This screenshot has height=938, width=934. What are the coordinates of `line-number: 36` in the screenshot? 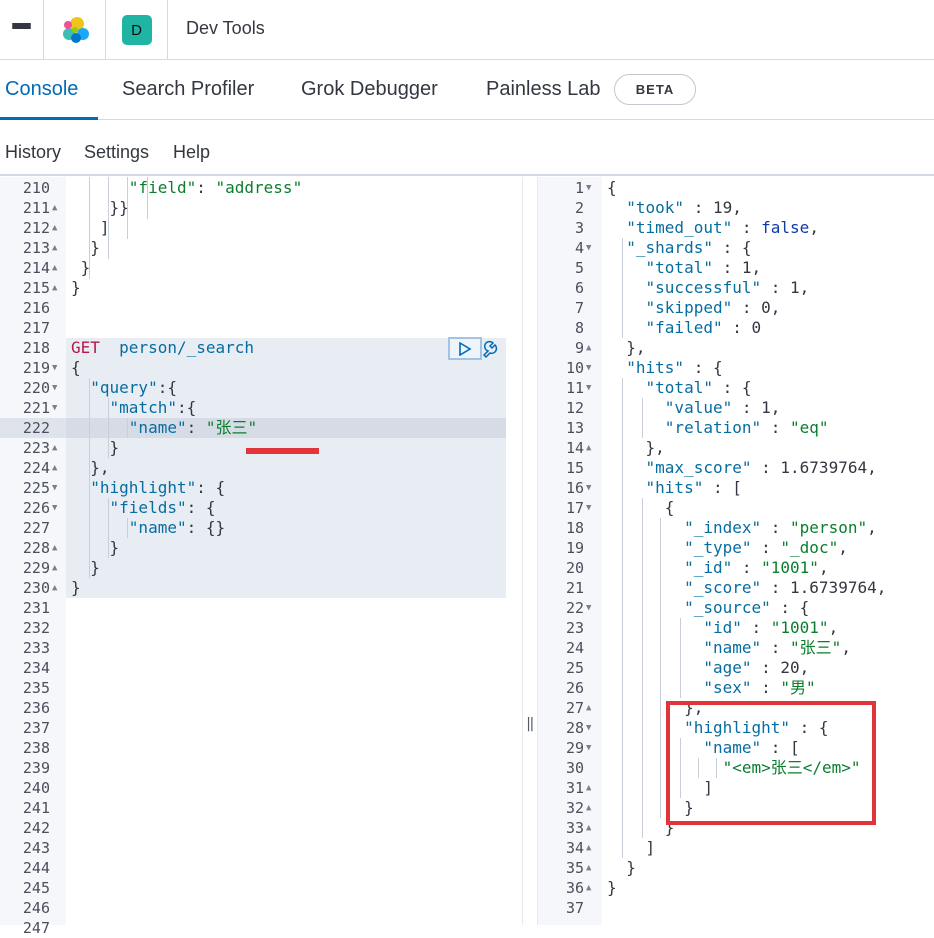 It's located at (574, 888).